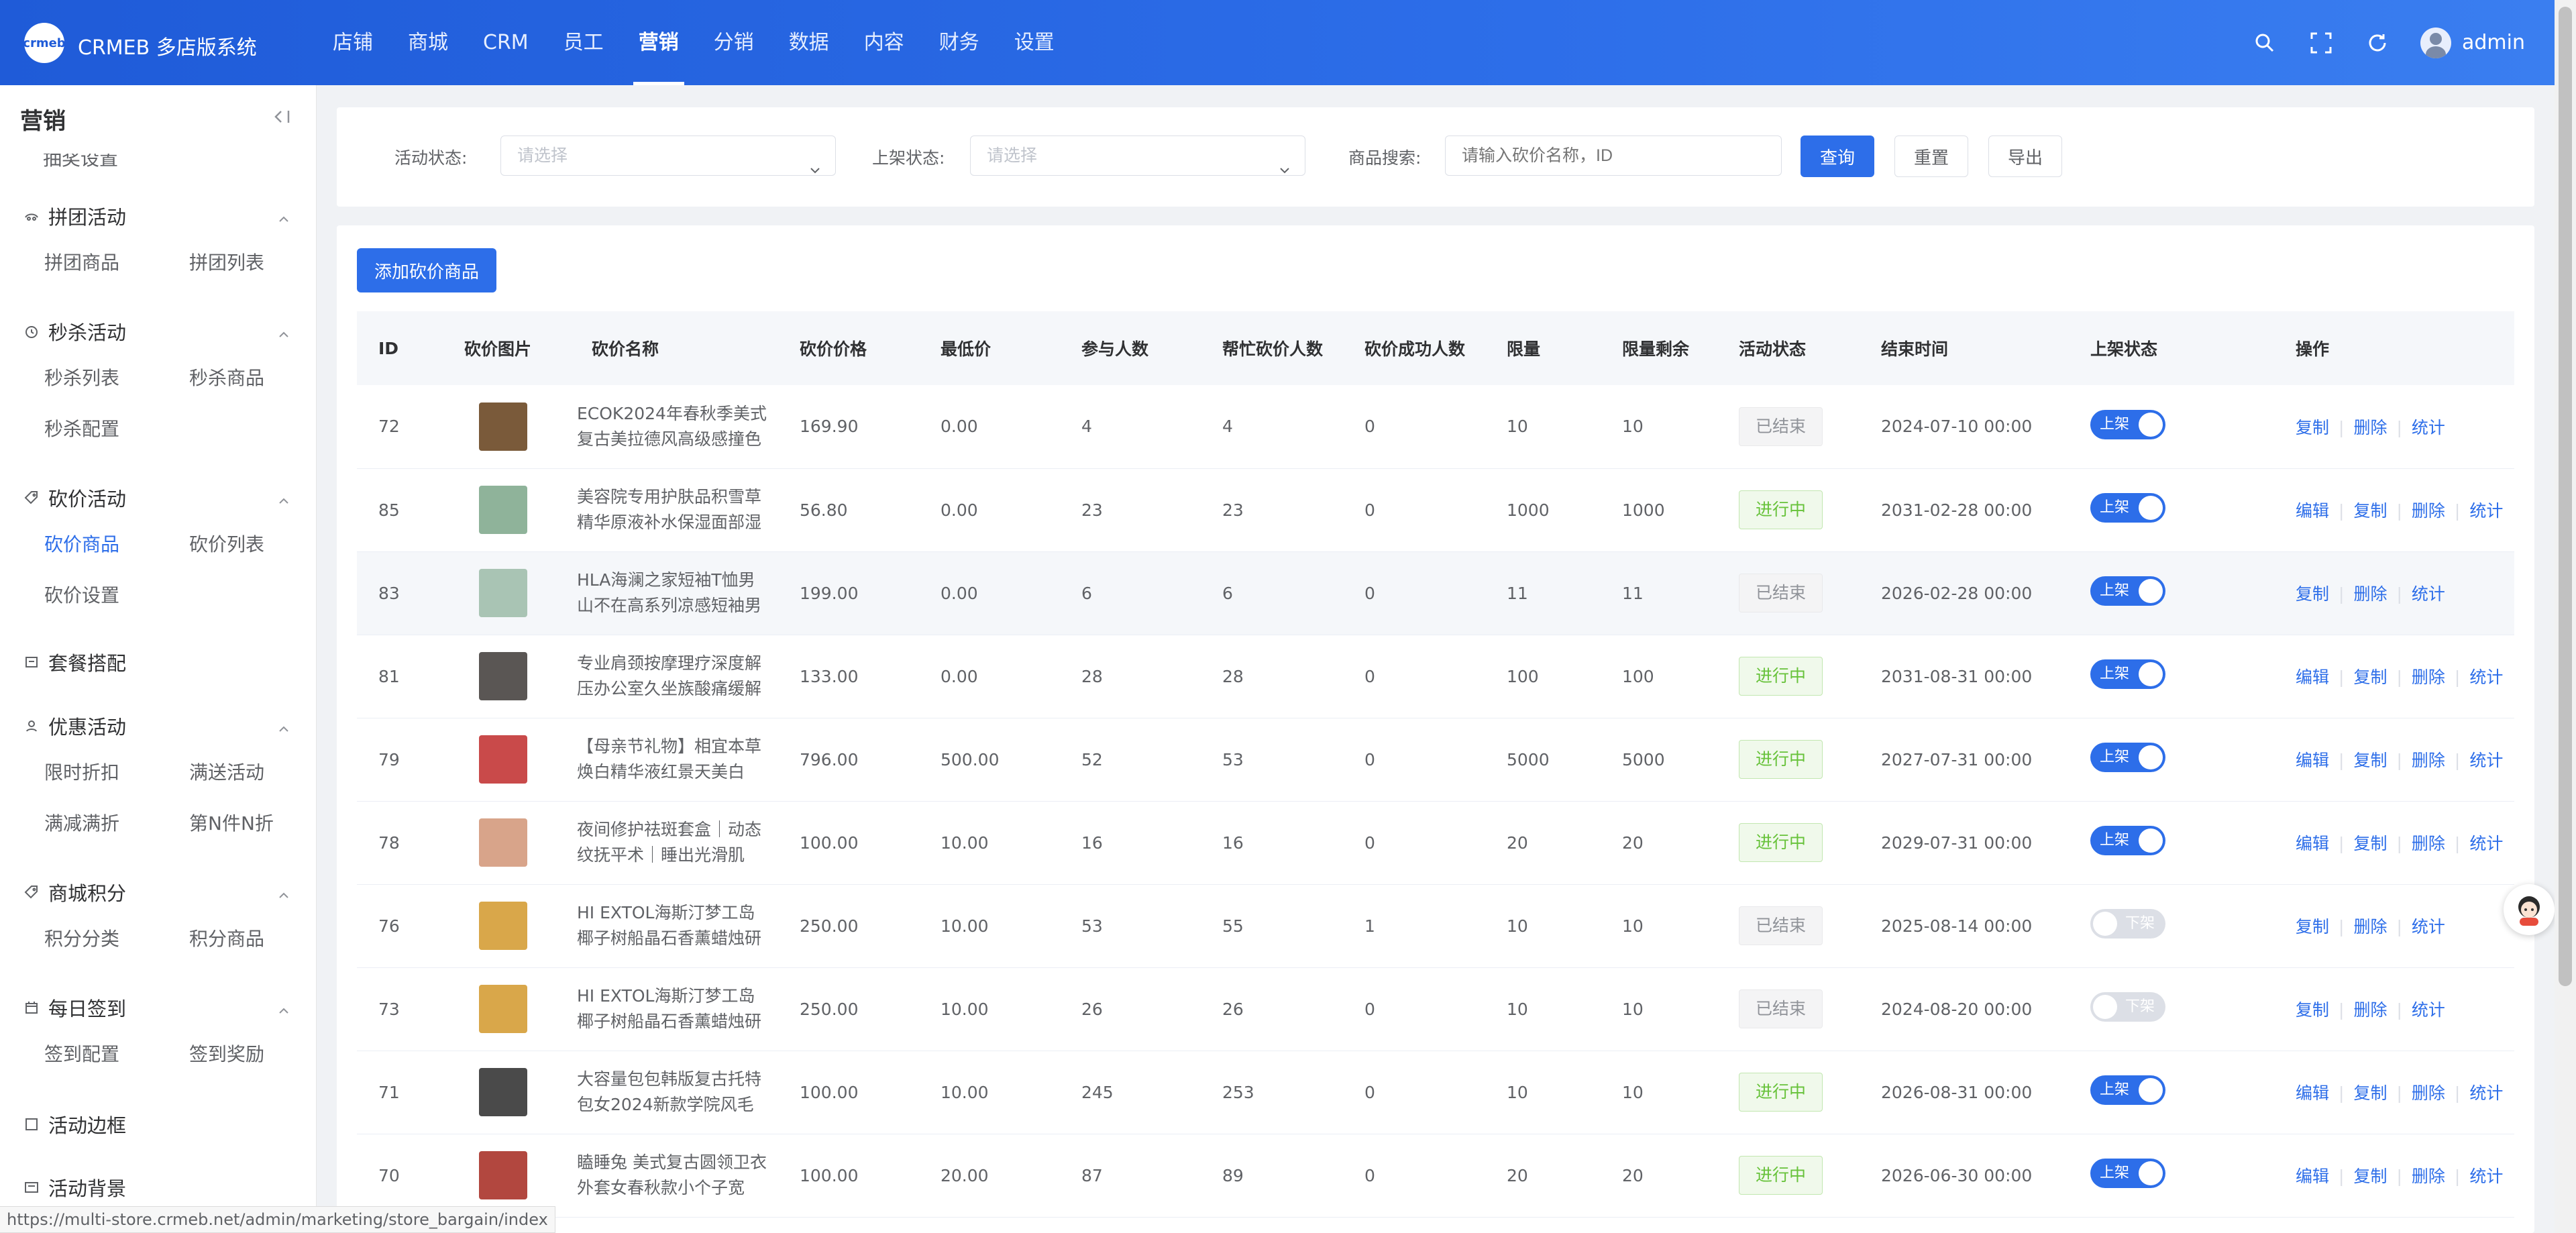 The image size is (2576, 1233). Describe the element at coordinates (116, 429) in the screenshot. I see `sidebar-item: 秒杀配置` at that location.